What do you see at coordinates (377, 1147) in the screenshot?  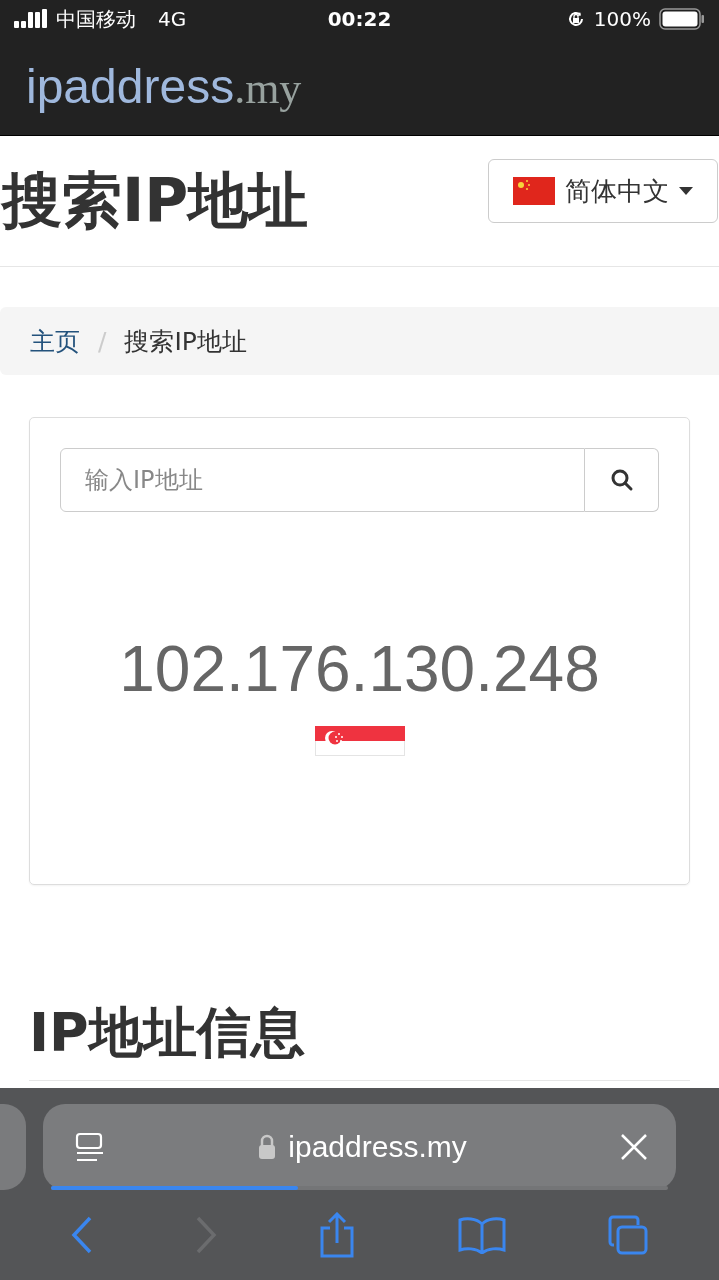 I see `url-text: ipaddress.my` at bounding box center [377, 1147].